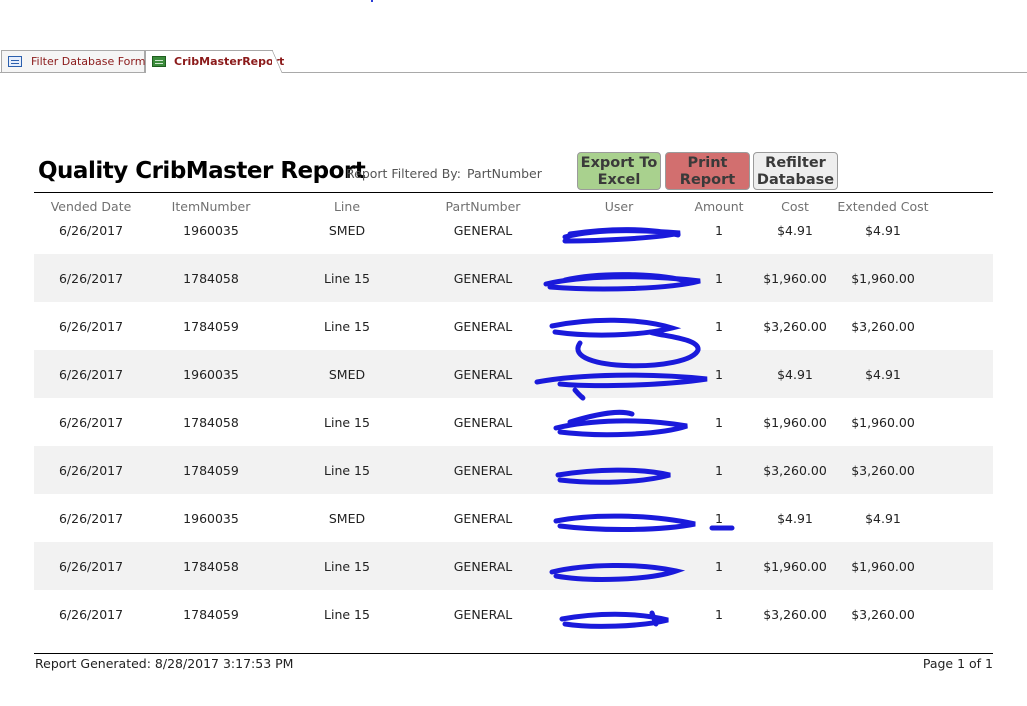  I want to click on refilter-database-button: Refilter Database, so click(795, 171).